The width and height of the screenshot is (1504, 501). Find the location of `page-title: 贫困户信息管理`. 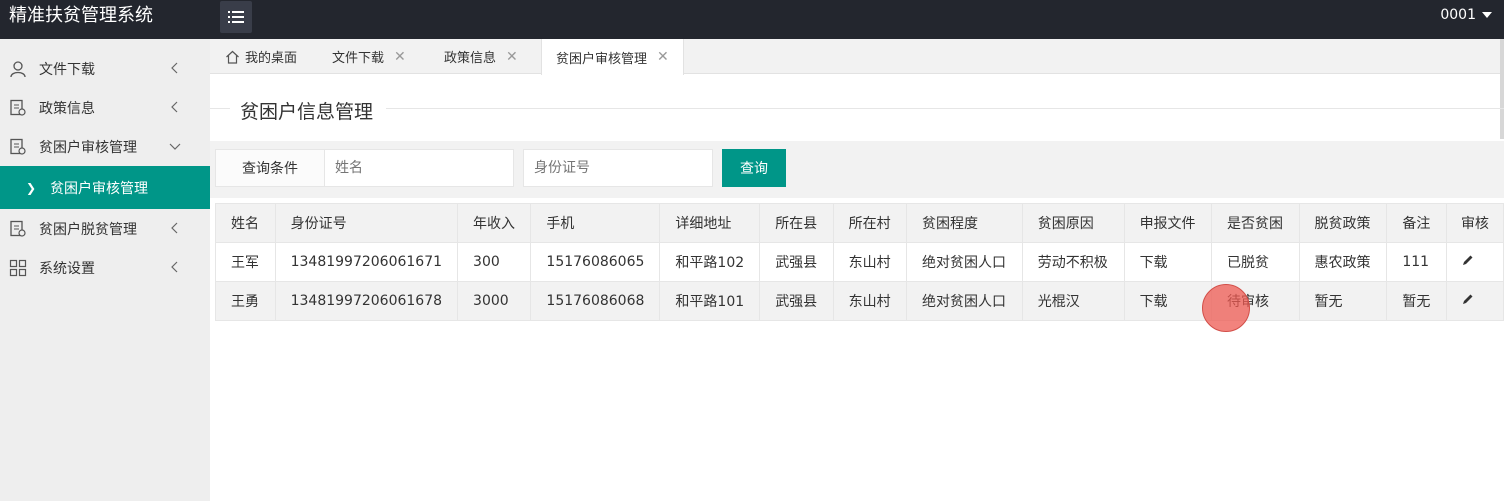

page-title: 贫困户信息管理 is located at coordinates (307, 112).